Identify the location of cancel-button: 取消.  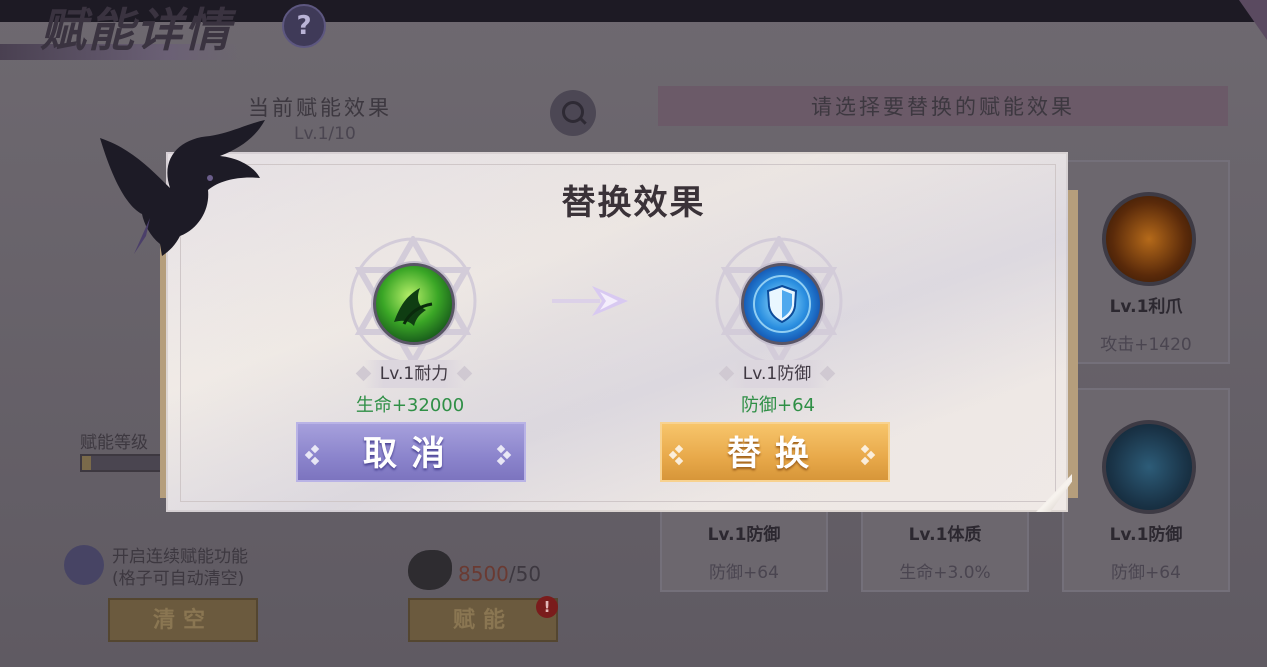
(411, 452).